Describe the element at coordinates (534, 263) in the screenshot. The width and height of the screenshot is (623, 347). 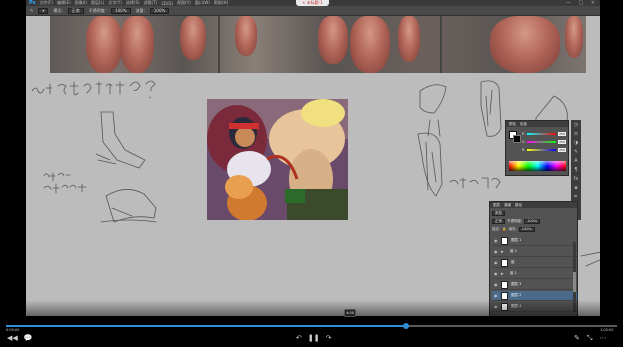
I see `layer-row: ◉ 组` at that location.